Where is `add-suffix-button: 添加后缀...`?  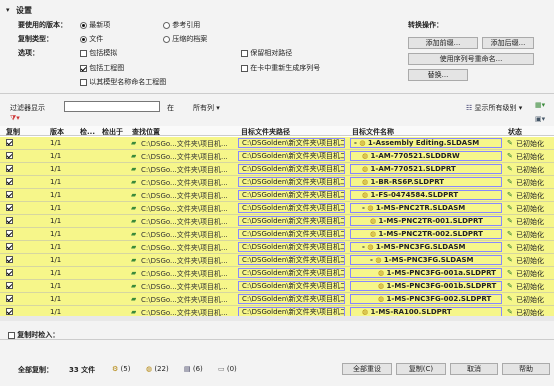
add-suffix-button: 添加后缀... is located at coordinates (508, 43).